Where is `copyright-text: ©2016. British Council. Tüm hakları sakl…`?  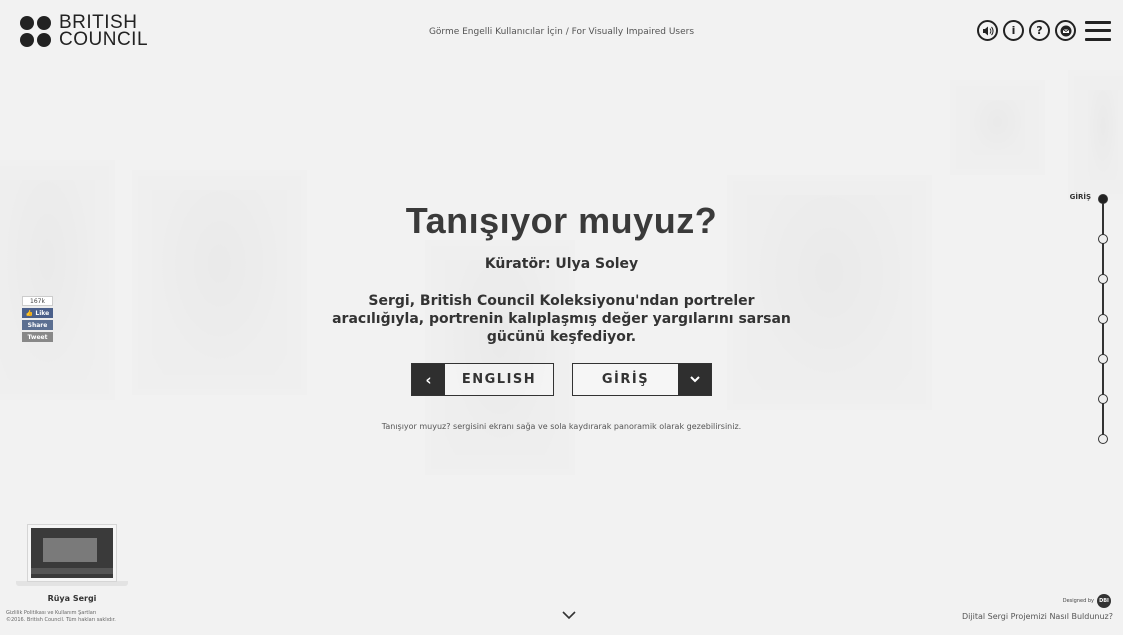 copyright-text: ©2016. British Council. Tüm hakları sakl… is located at coordinates (61, 620).